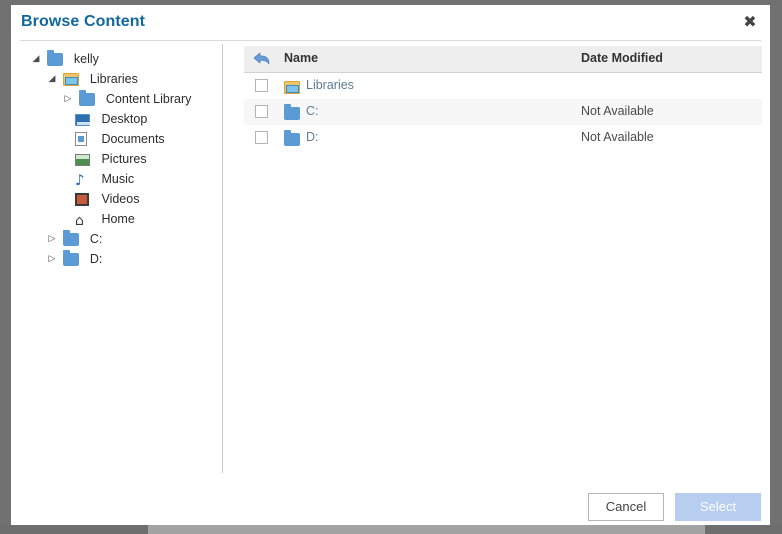  What do you see at coordinates (718, 507) in the screenshot?
I see `select-button: Select` at bounding box center [718, 507].